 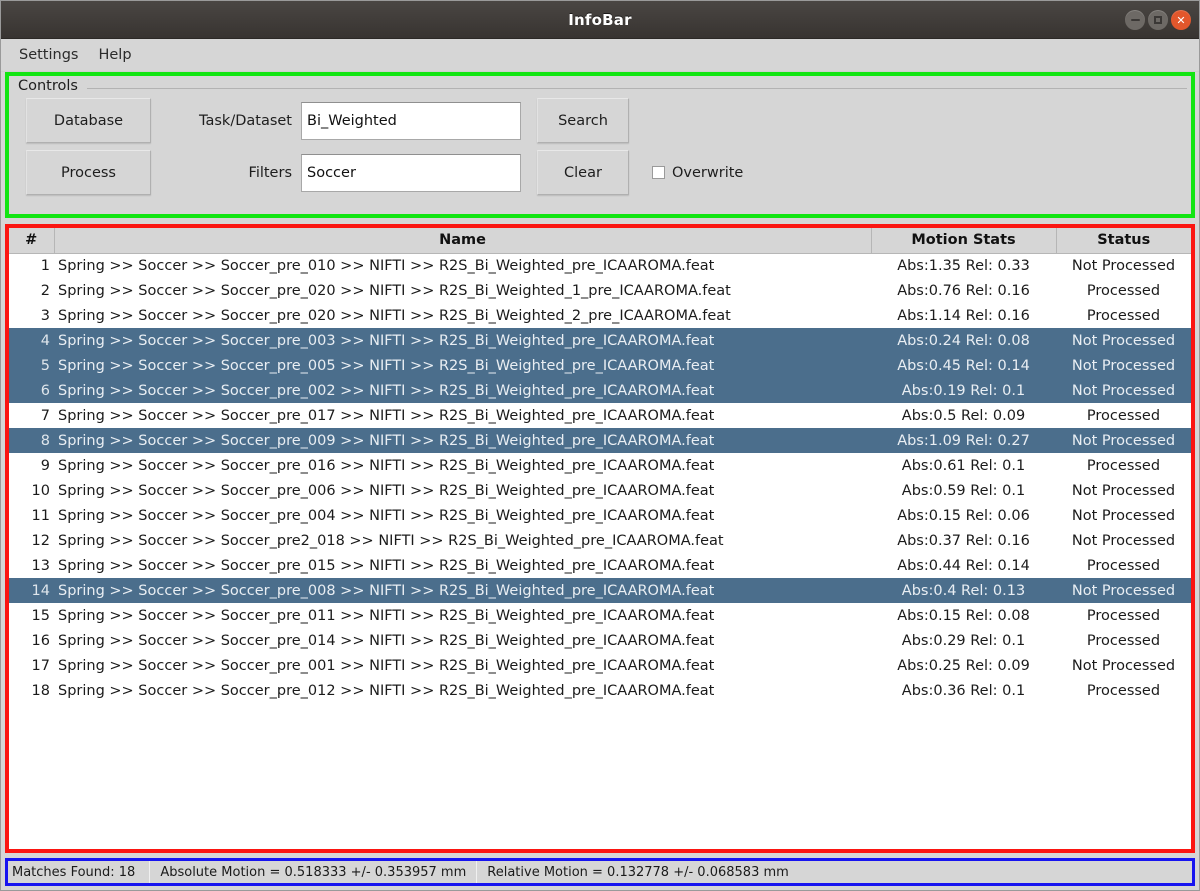 I want to click on row-index: 17, so click(x=40, y=665).